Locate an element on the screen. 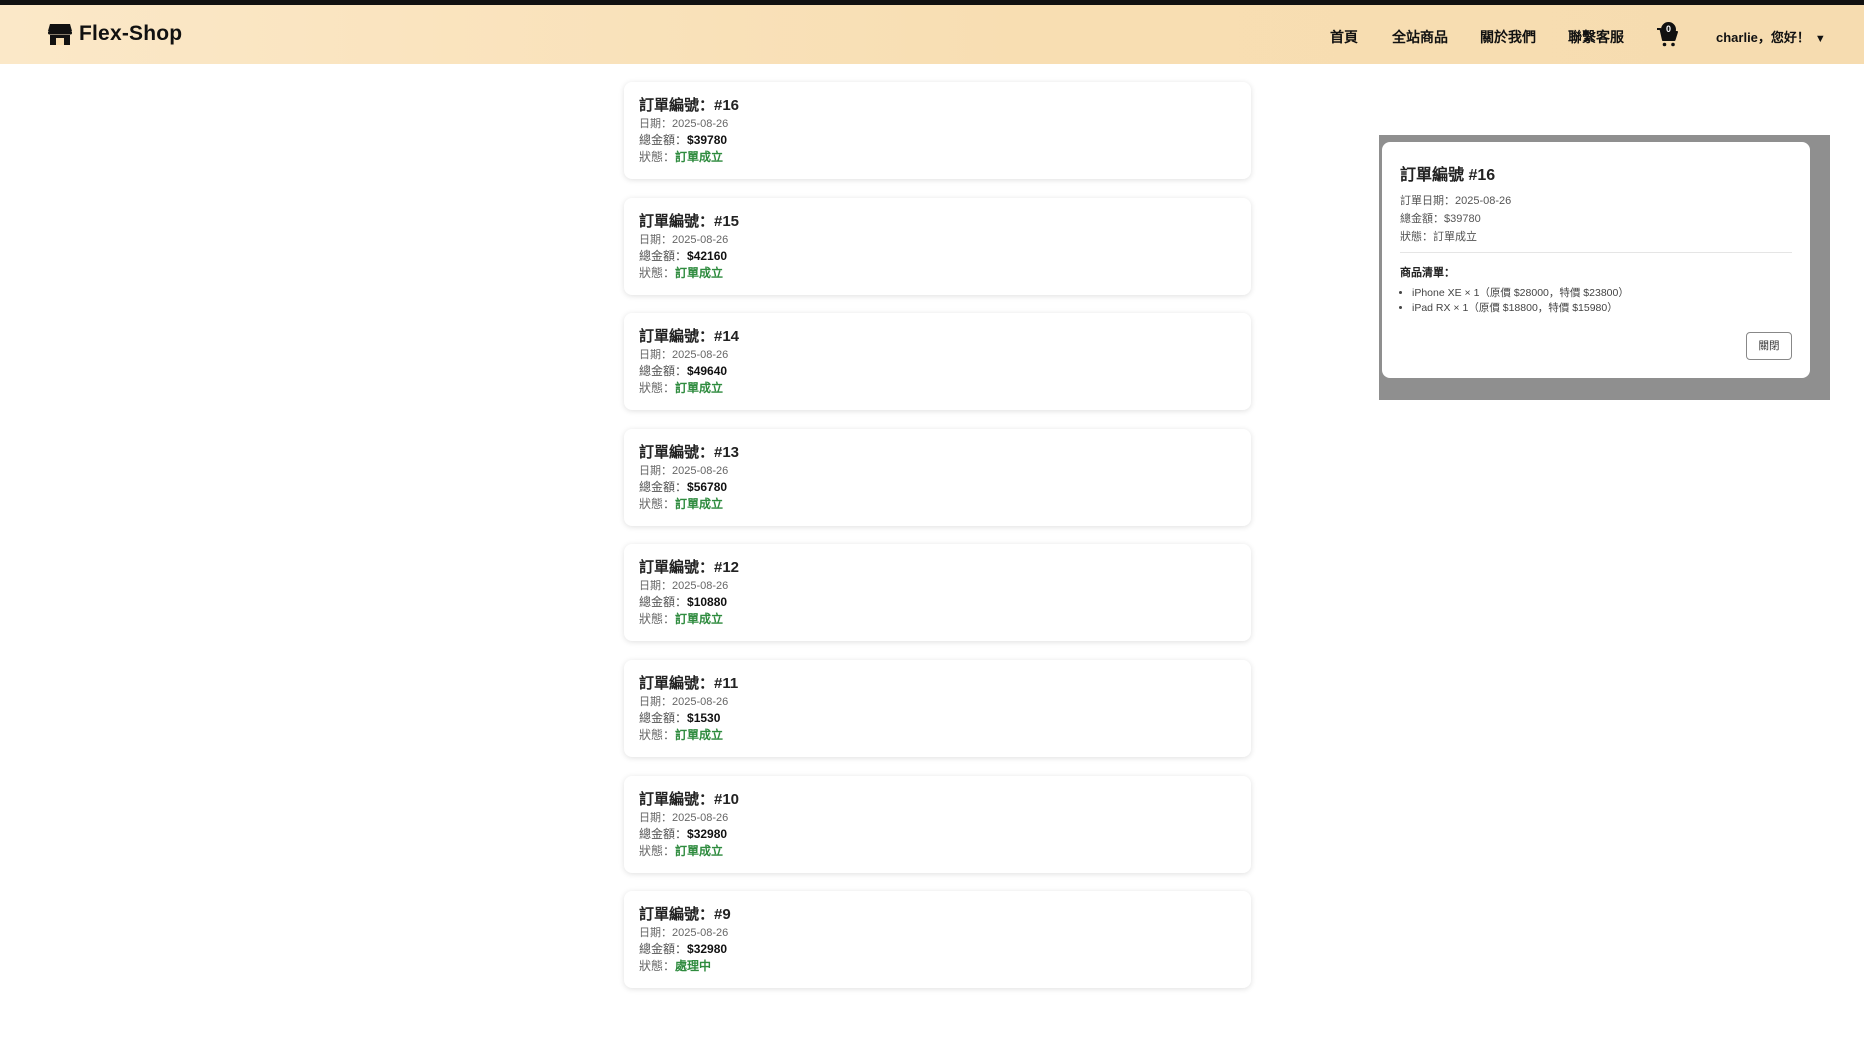  order-total: 總金額：$39780 is located at coordinates (937, 140).